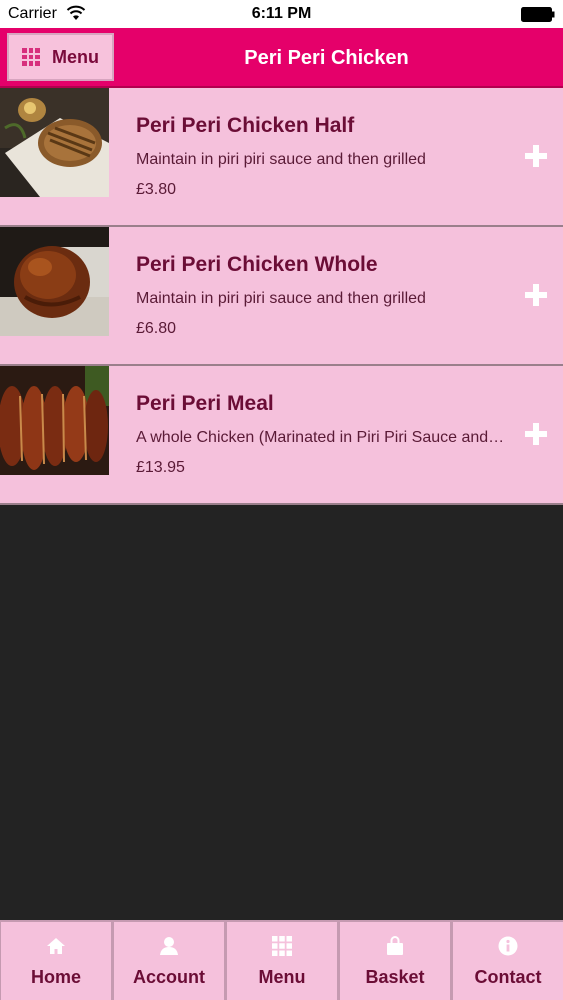 This screenshot has width=563, height=1000. I want to click on battery-icon, so click(538, 14).